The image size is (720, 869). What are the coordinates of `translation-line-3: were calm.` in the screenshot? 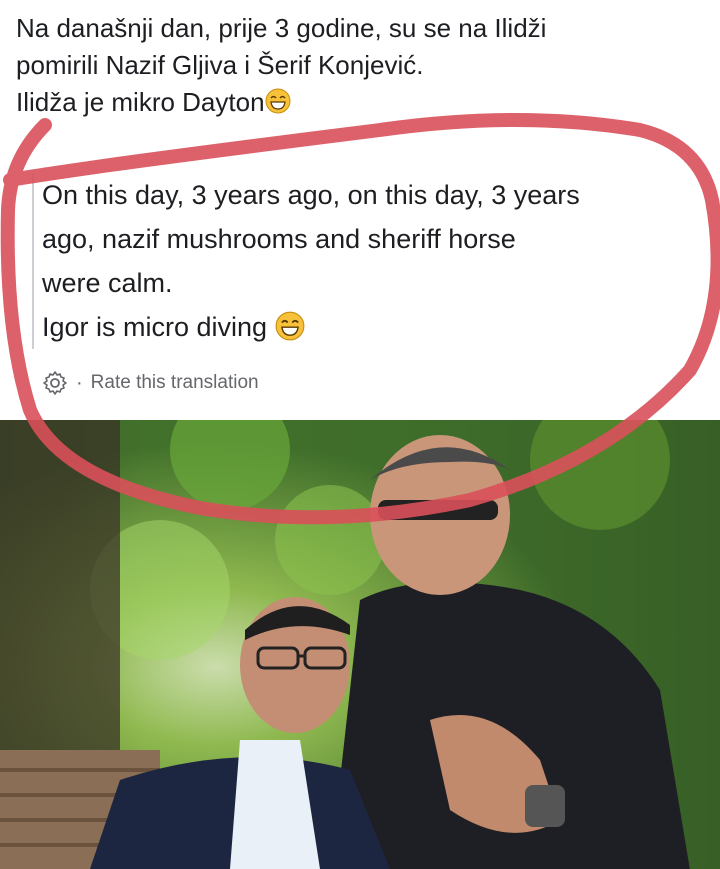 It's located at (107, 283).